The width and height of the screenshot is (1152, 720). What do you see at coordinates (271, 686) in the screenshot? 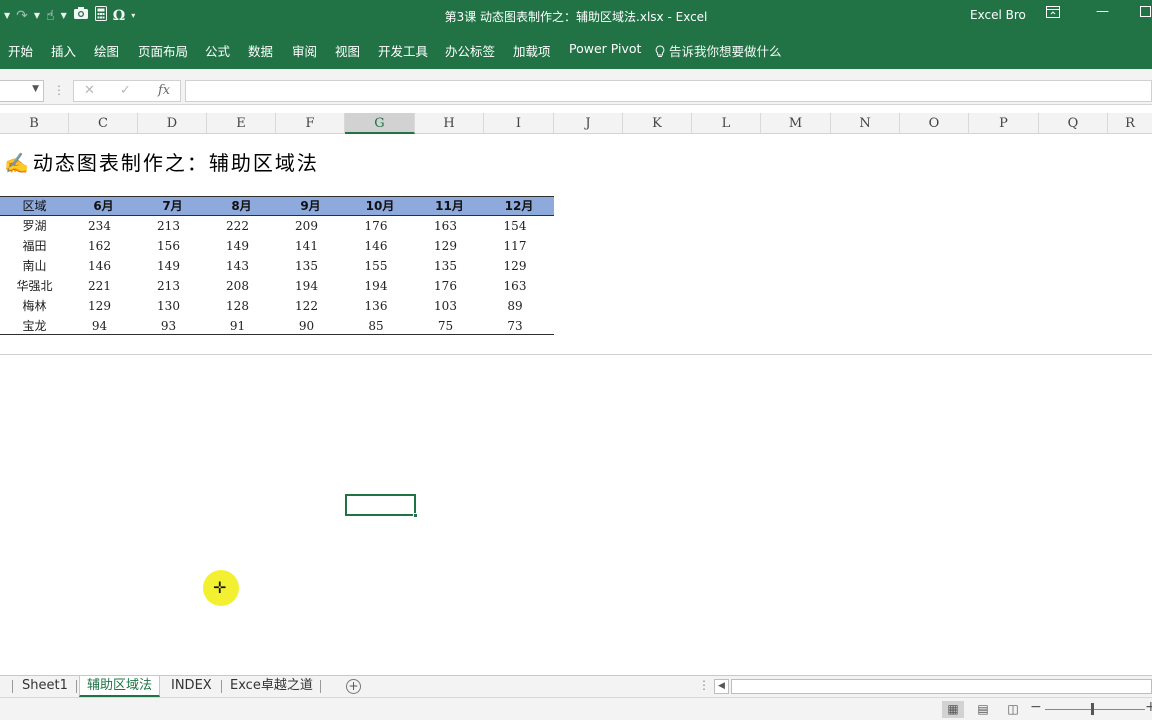
I see `sheet-tab-excel-path: Exce卓越之道` at bounding box center [271, 686].